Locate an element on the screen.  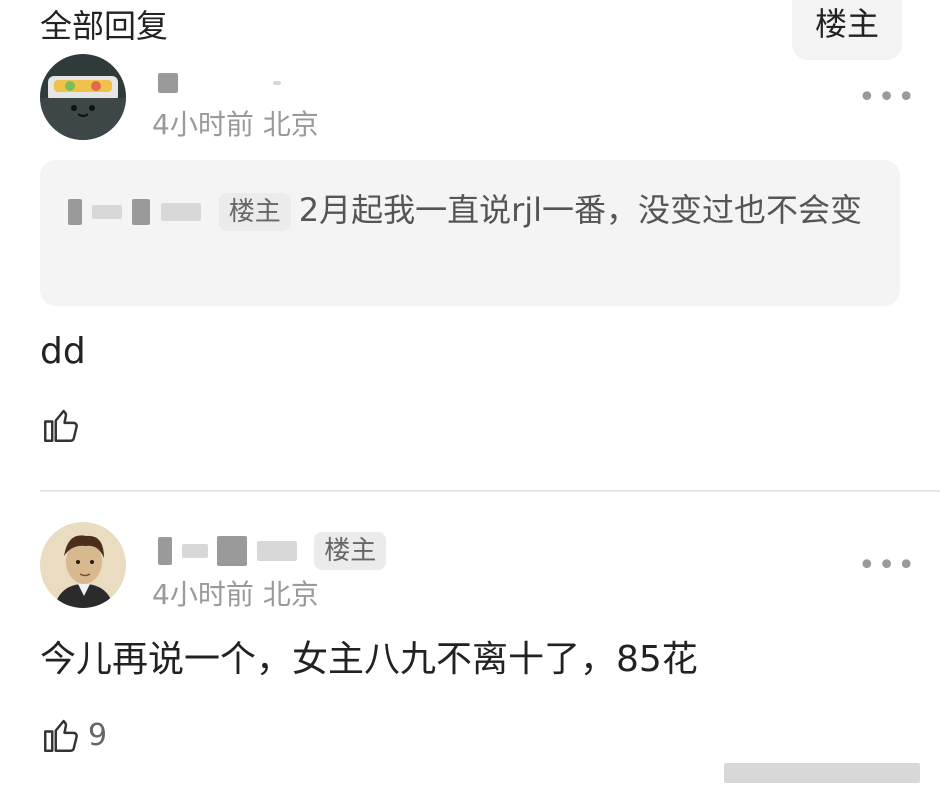
username-redacted: 楼主 is located at coordinates (276, 550).